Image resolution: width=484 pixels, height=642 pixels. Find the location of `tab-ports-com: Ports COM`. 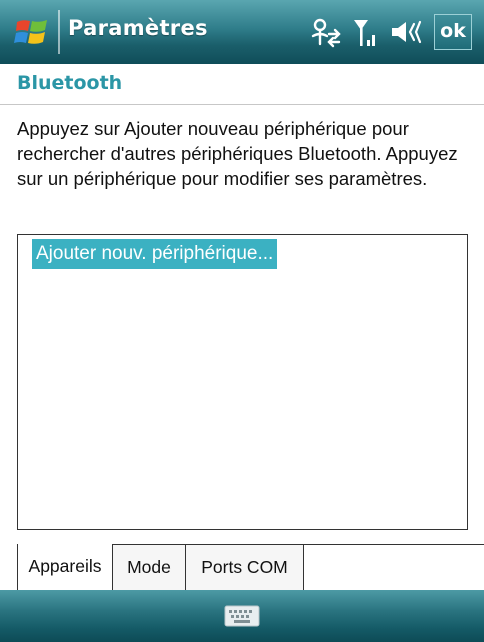

tab-ports-com: Ports COM is located at coordinates (245, 567).